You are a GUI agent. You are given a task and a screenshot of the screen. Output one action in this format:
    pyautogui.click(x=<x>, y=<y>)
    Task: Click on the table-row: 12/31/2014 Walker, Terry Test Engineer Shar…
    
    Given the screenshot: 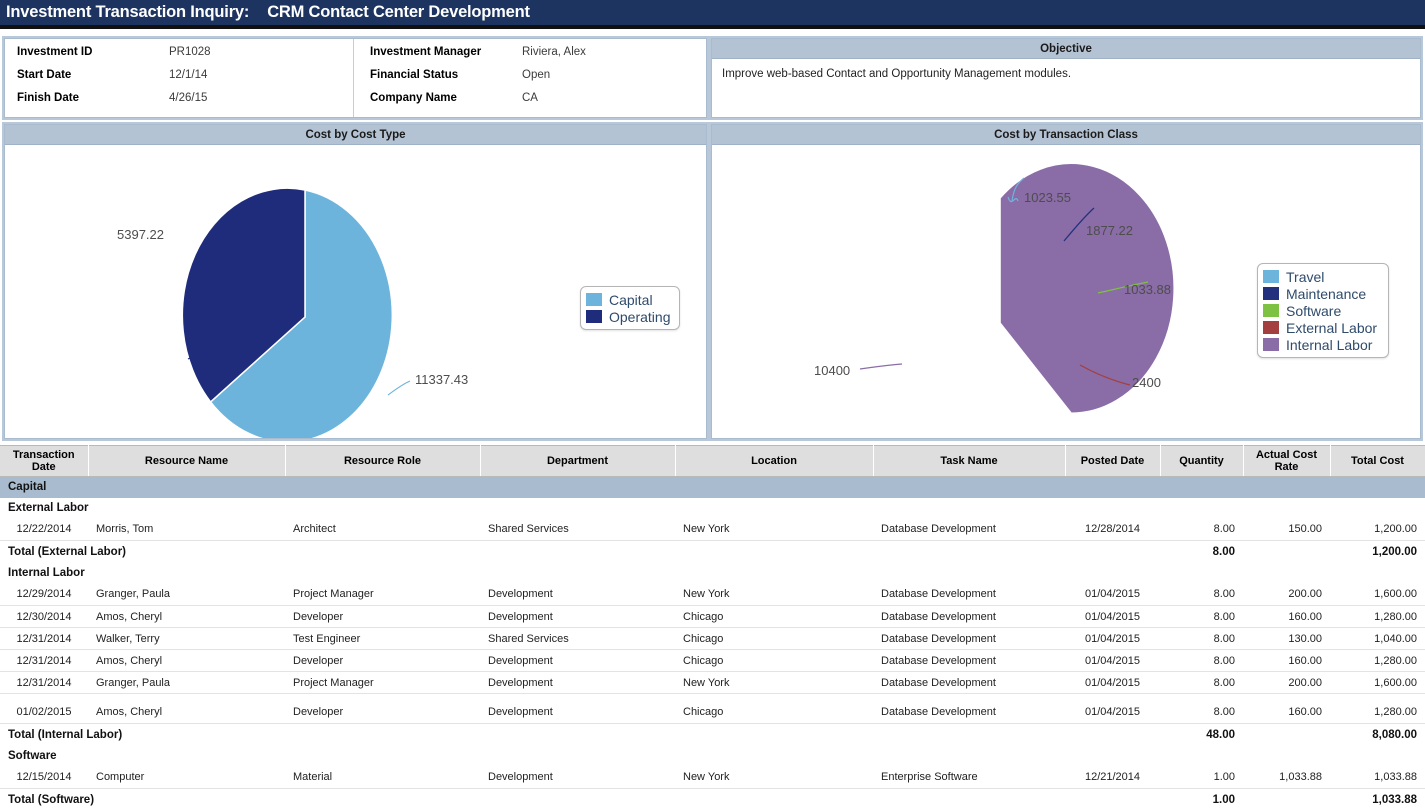 What is the action you would take?
    pyautogui.click(x=712, y=638)
    